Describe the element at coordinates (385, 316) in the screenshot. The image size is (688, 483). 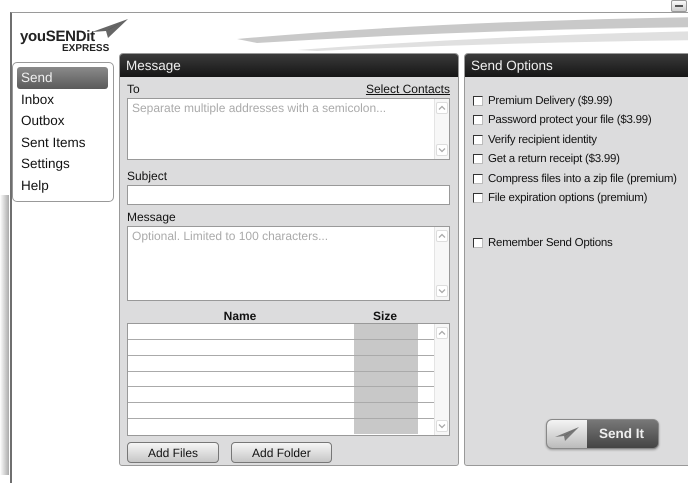
I see `column-header: Size` at that location.